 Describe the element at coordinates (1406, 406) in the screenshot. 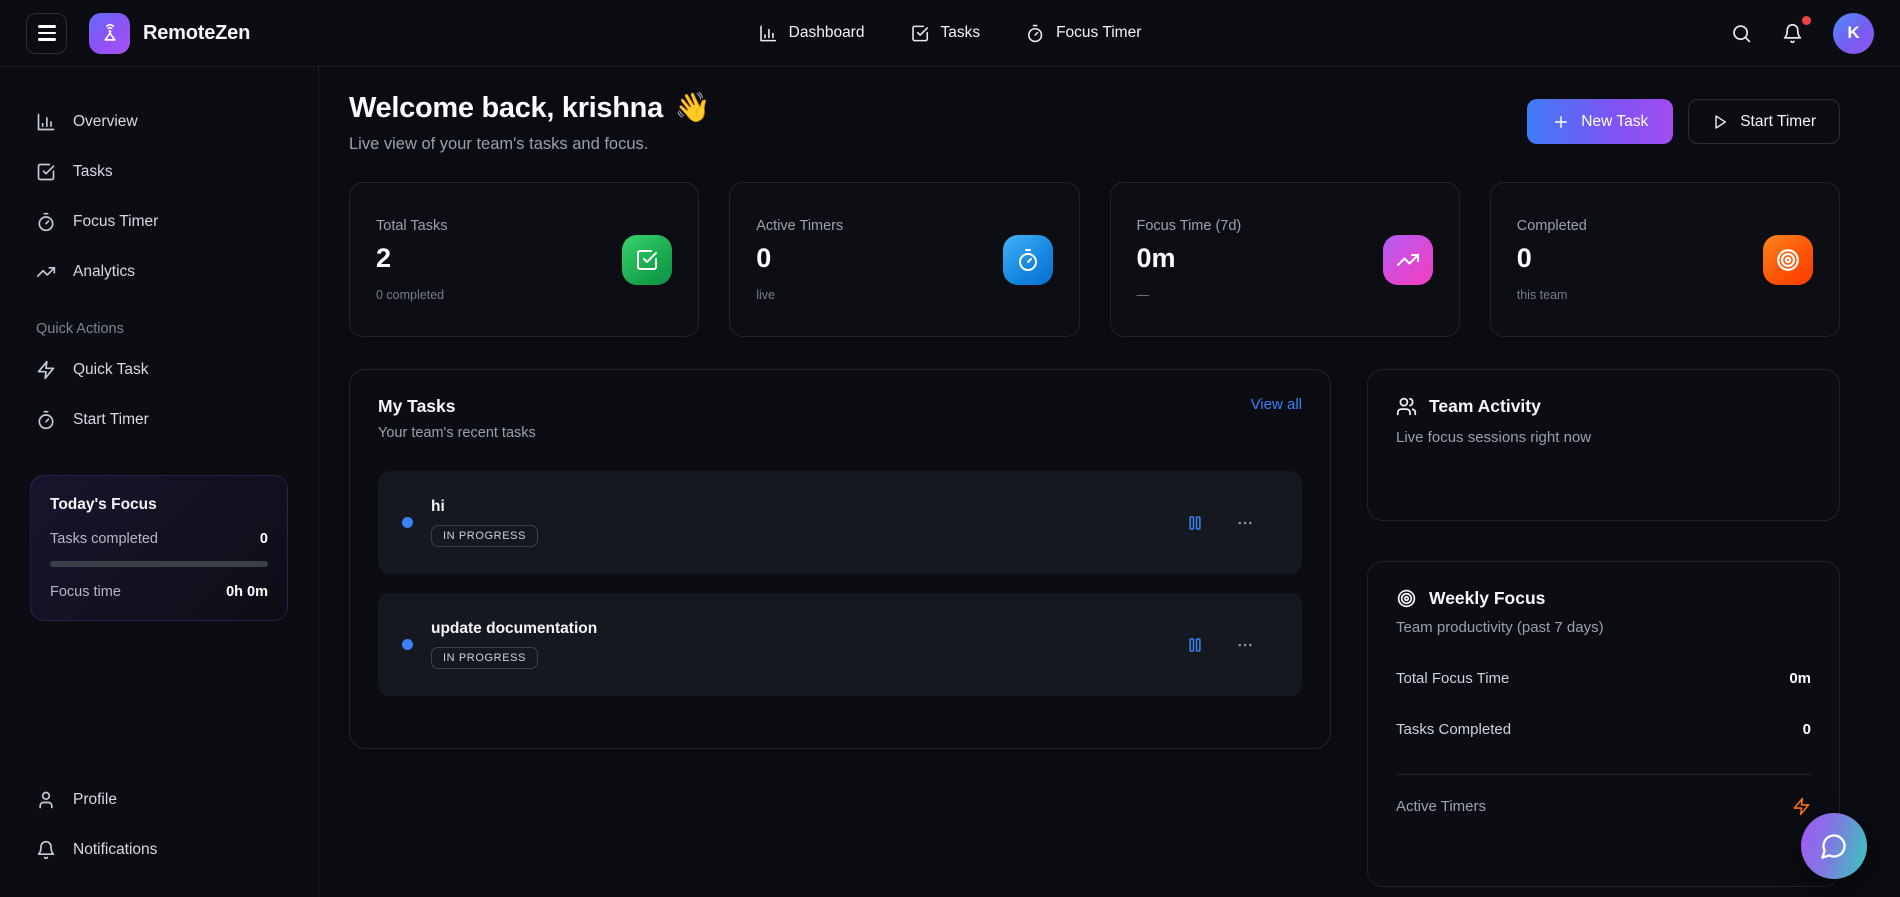

I see `users-icon` at that location.